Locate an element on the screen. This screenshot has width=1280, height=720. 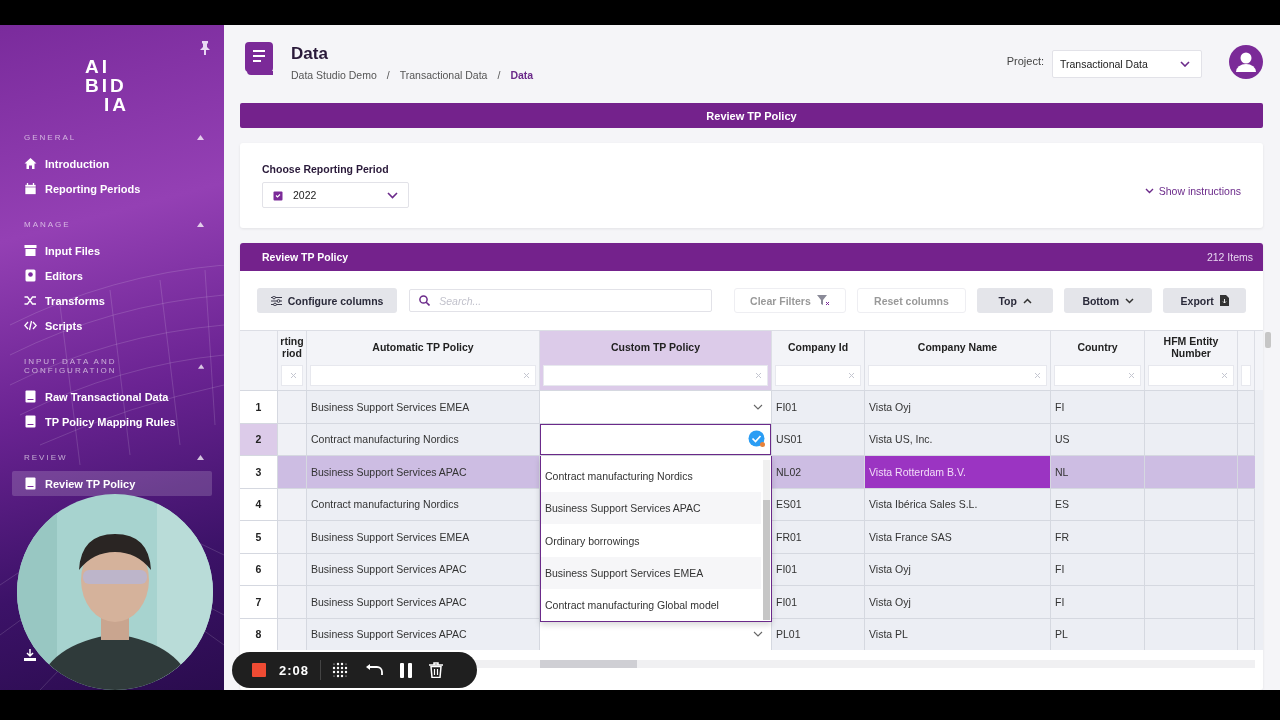
export-button: Export is located at coordinates (1204, 300).